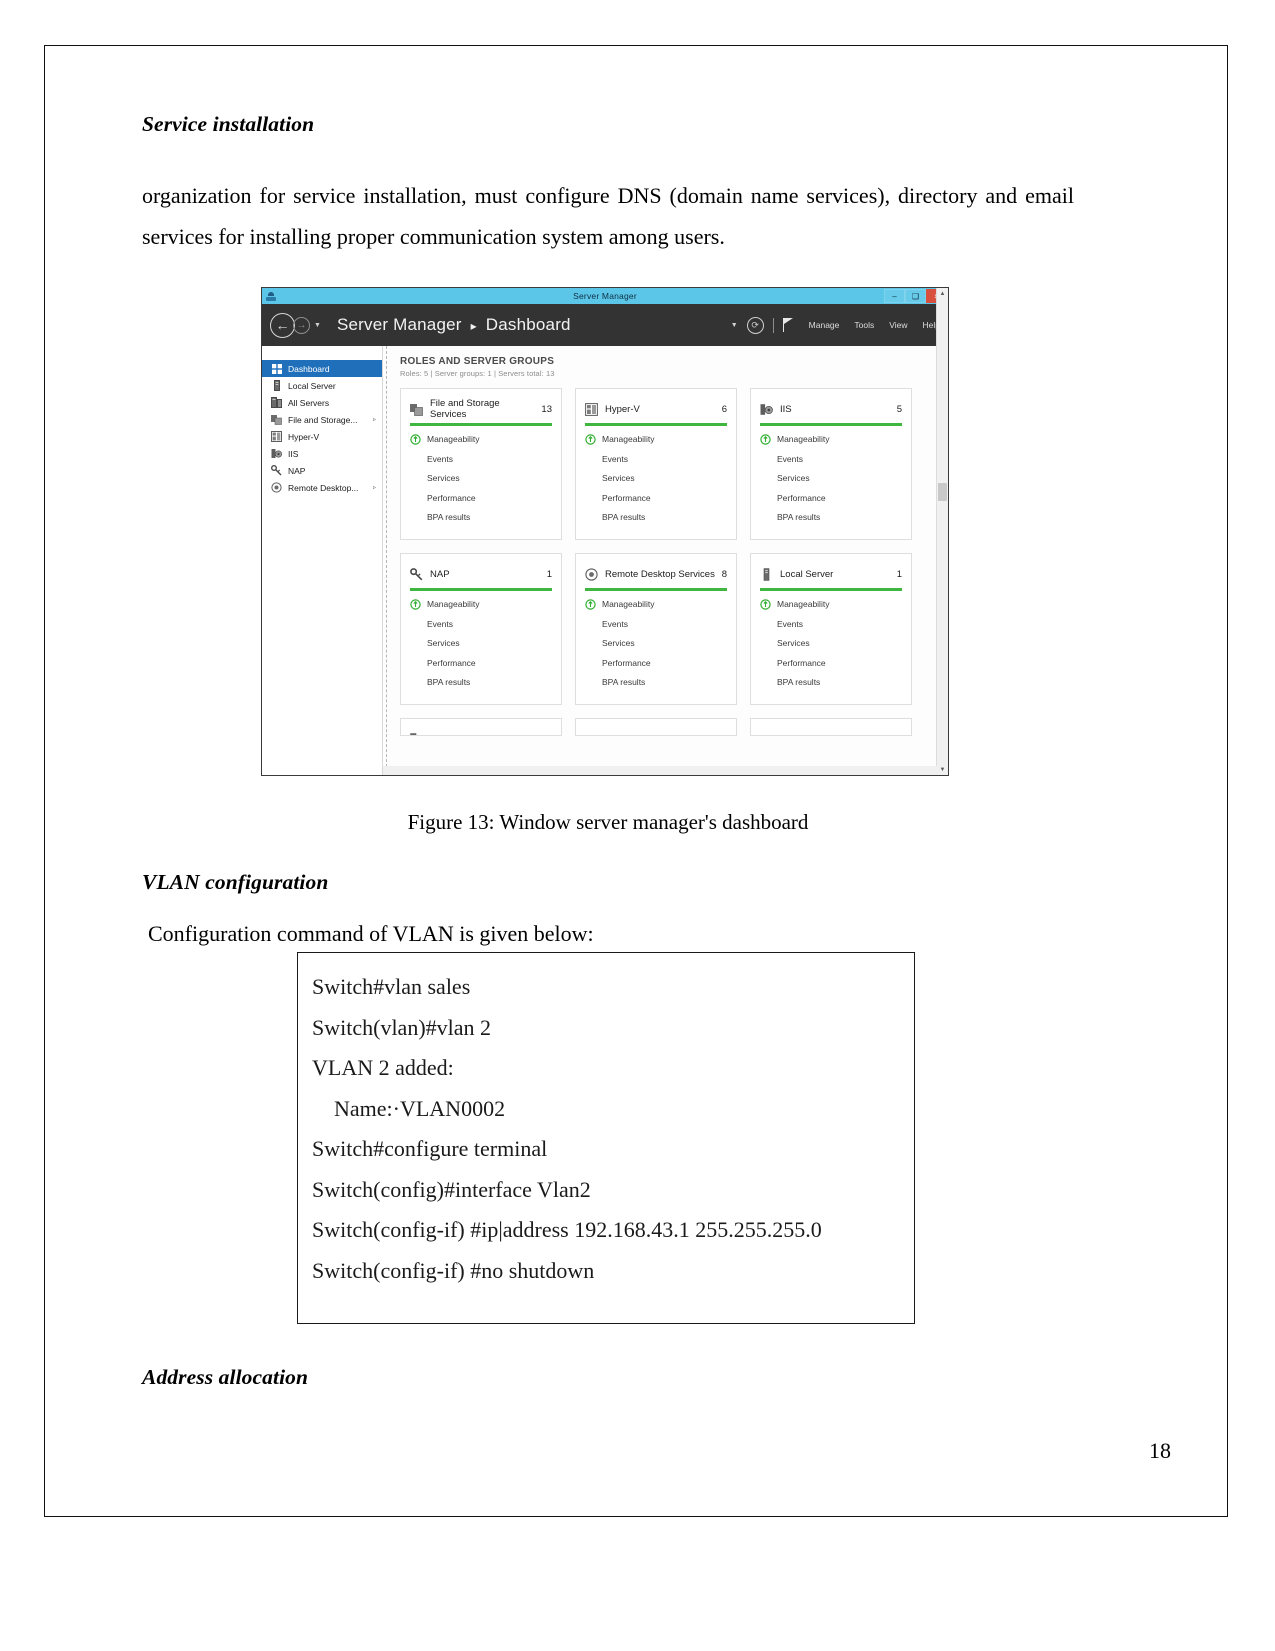 The image size is (1275, 1651). What do you see at coordinates (481, 730) in the screenshot?
I see `tile-header` at bounding box center [481, 730].